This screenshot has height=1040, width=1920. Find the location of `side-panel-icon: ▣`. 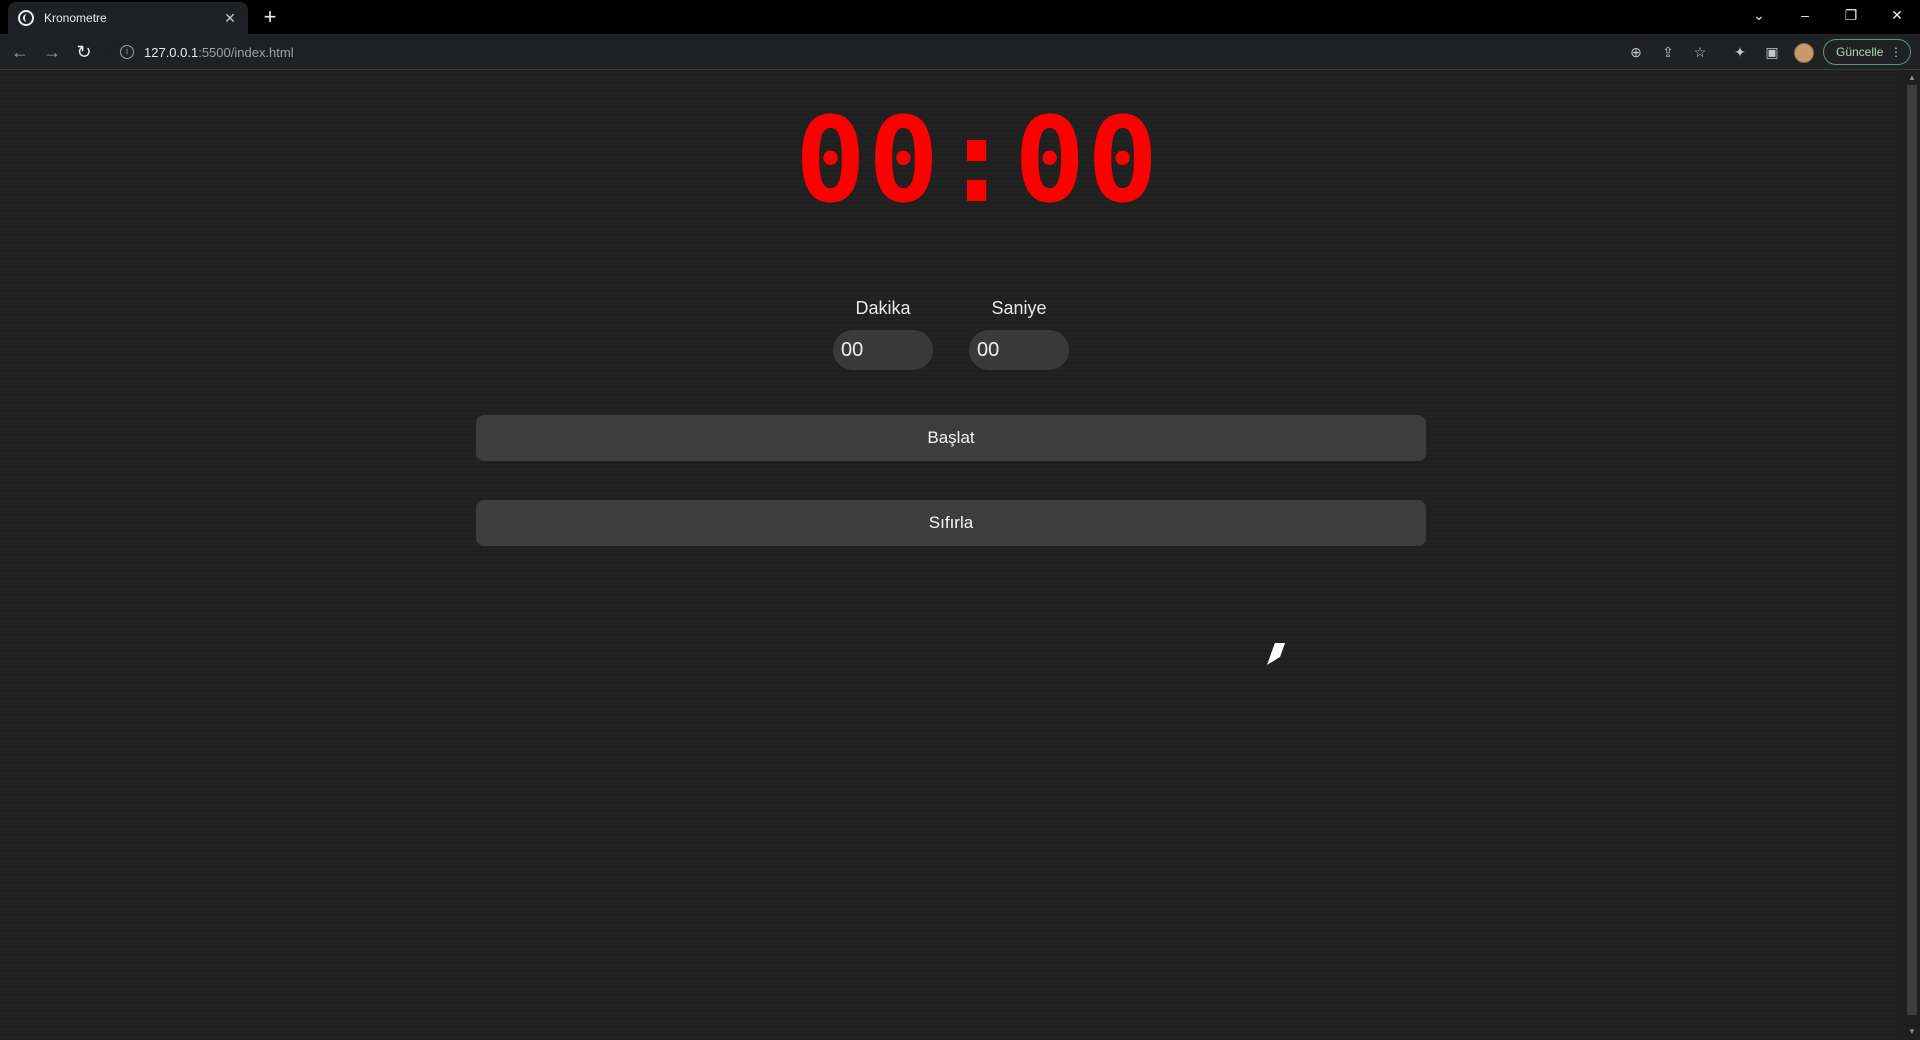

side-panel-icon: ▣ is located at coordinates (1772, 52).